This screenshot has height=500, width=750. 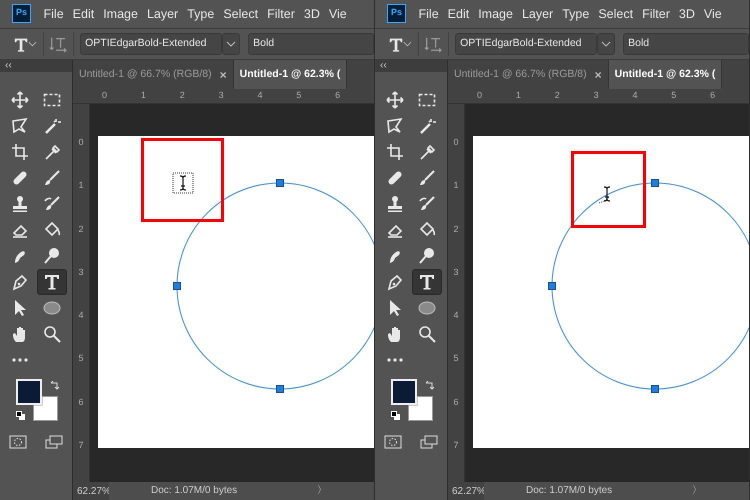 What do you see at coordinates (427, 125) in the screenshot?
I see `magic-wand-icon` at bounding box center [427, 125].